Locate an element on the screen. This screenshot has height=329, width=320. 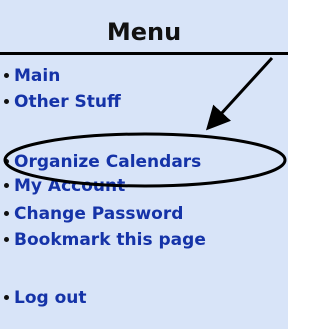
menu-item-label: My Account is located at coordinates (69, 186).